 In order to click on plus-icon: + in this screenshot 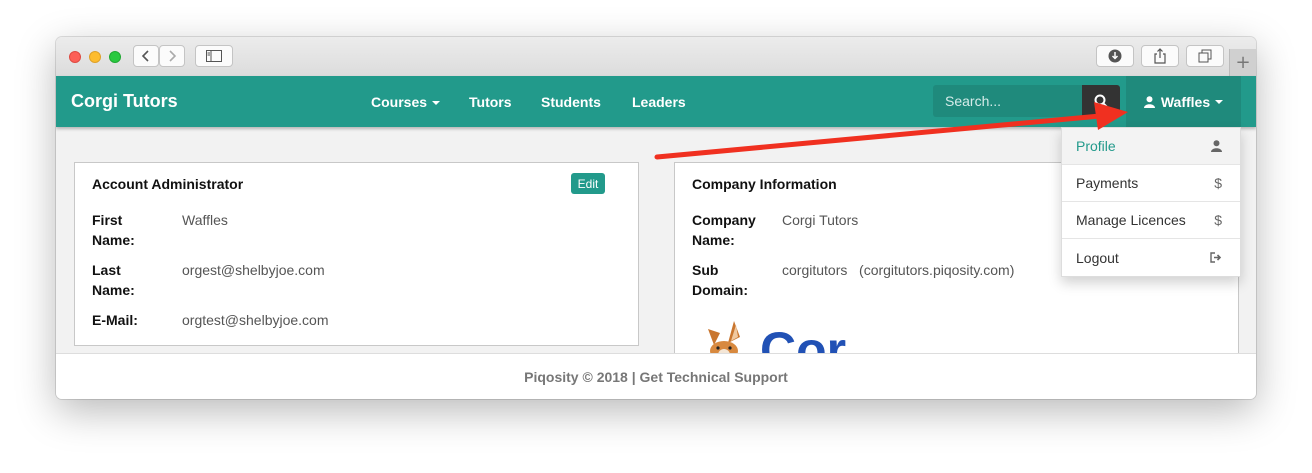, I will do `click(1243, 62)`.